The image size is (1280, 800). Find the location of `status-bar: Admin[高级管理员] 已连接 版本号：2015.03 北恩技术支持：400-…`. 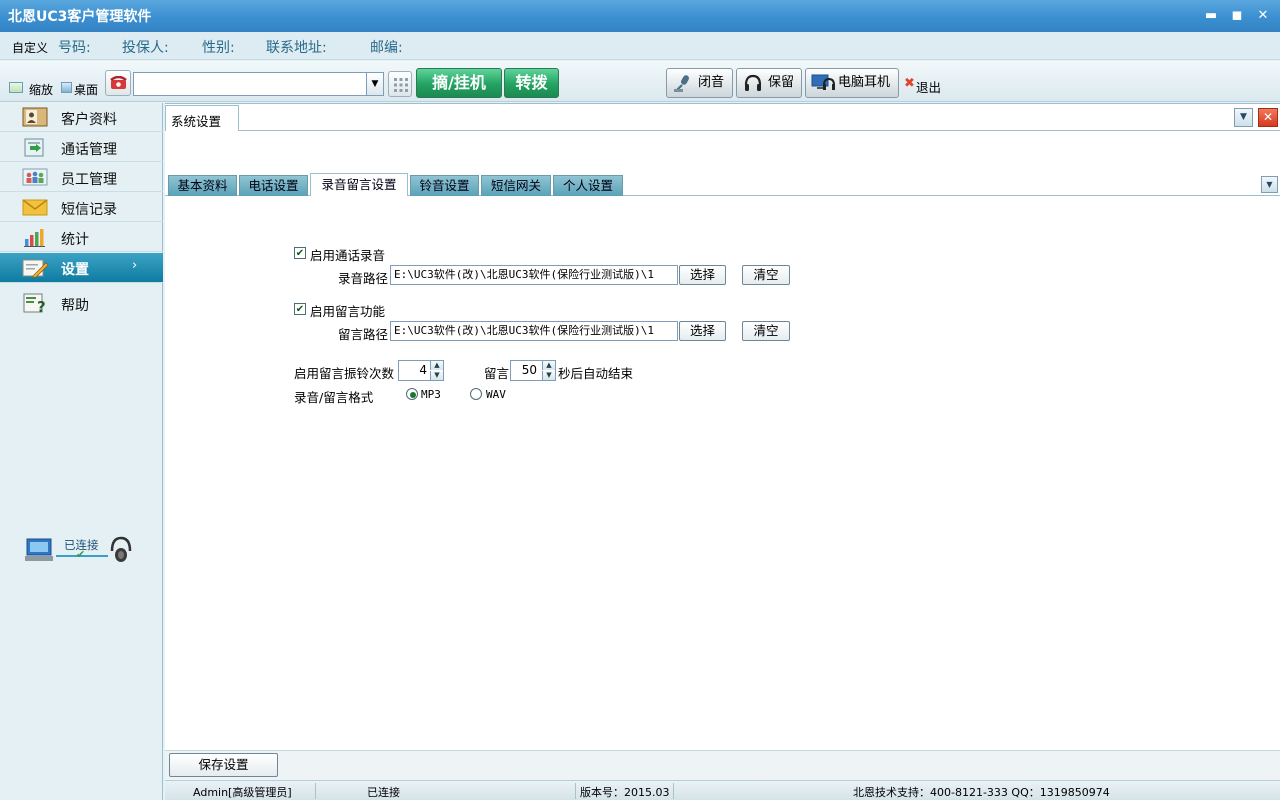

status-bar: Admin[高级管理员] 已连接 版本号：2015.03 北恩技术支持：400-… is located at coordinates (722, 790).